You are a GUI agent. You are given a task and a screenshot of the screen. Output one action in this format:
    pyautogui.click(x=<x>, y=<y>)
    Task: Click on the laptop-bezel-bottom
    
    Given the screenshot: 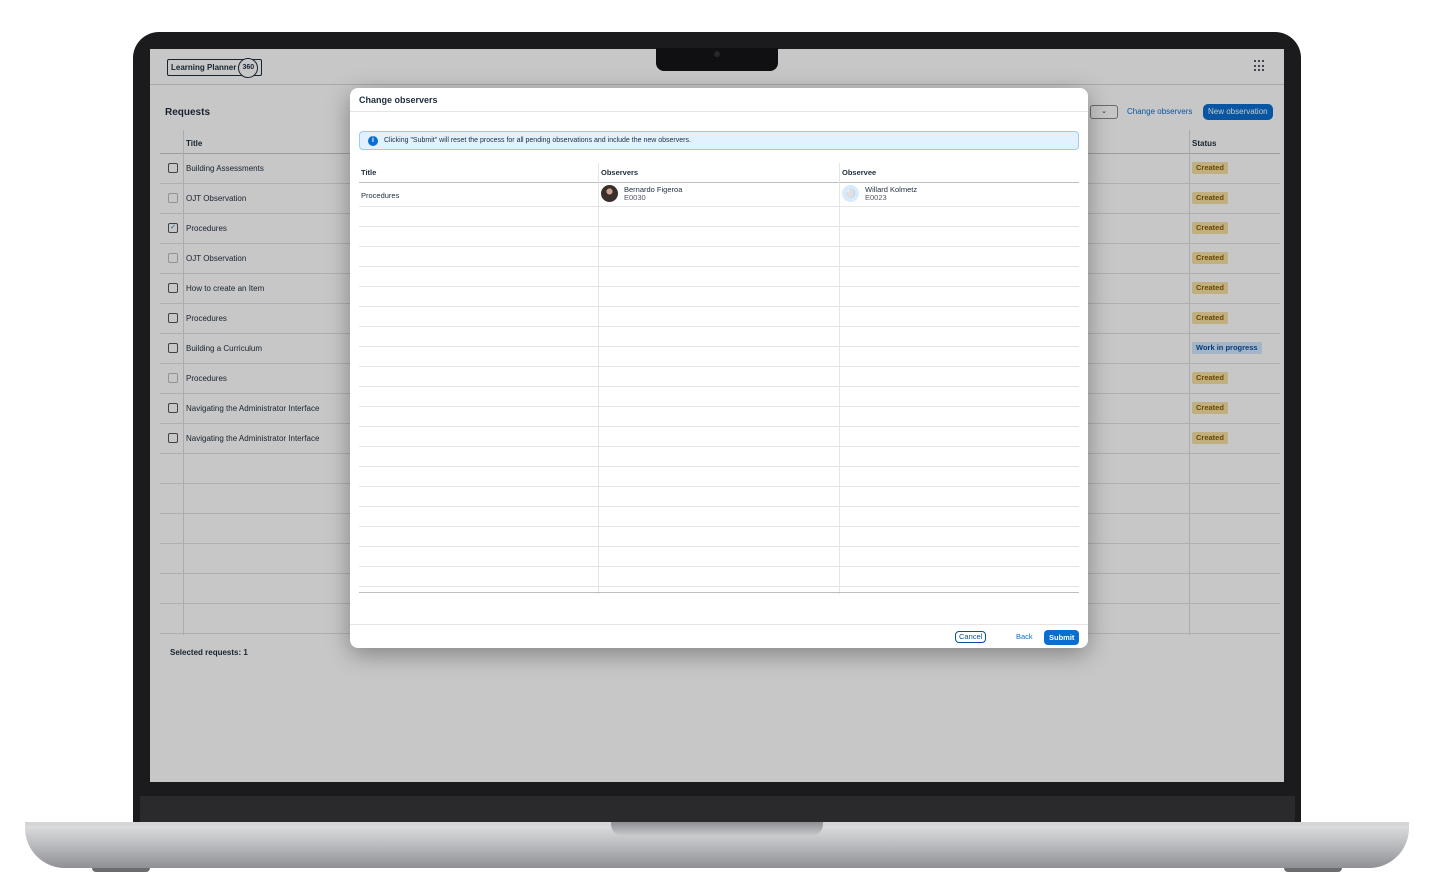 What is the action you would take?
    pyautogui.click(x=717, y=809)
    